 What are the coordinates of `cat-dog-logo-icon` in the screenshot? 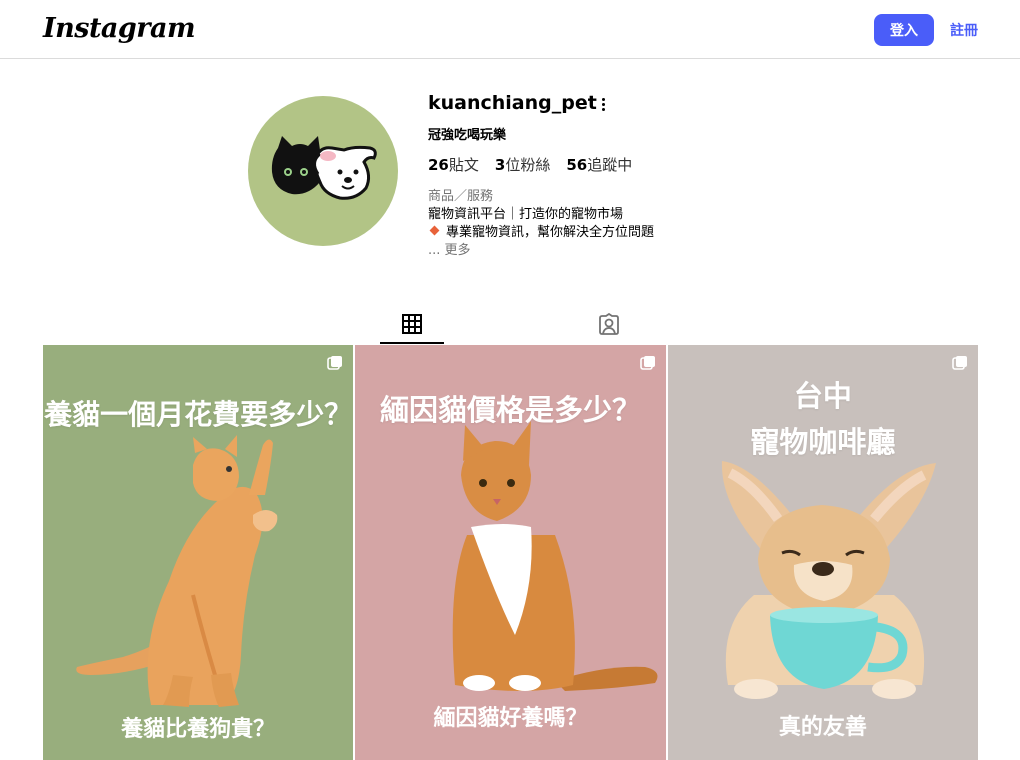 It's located at (324, 168).